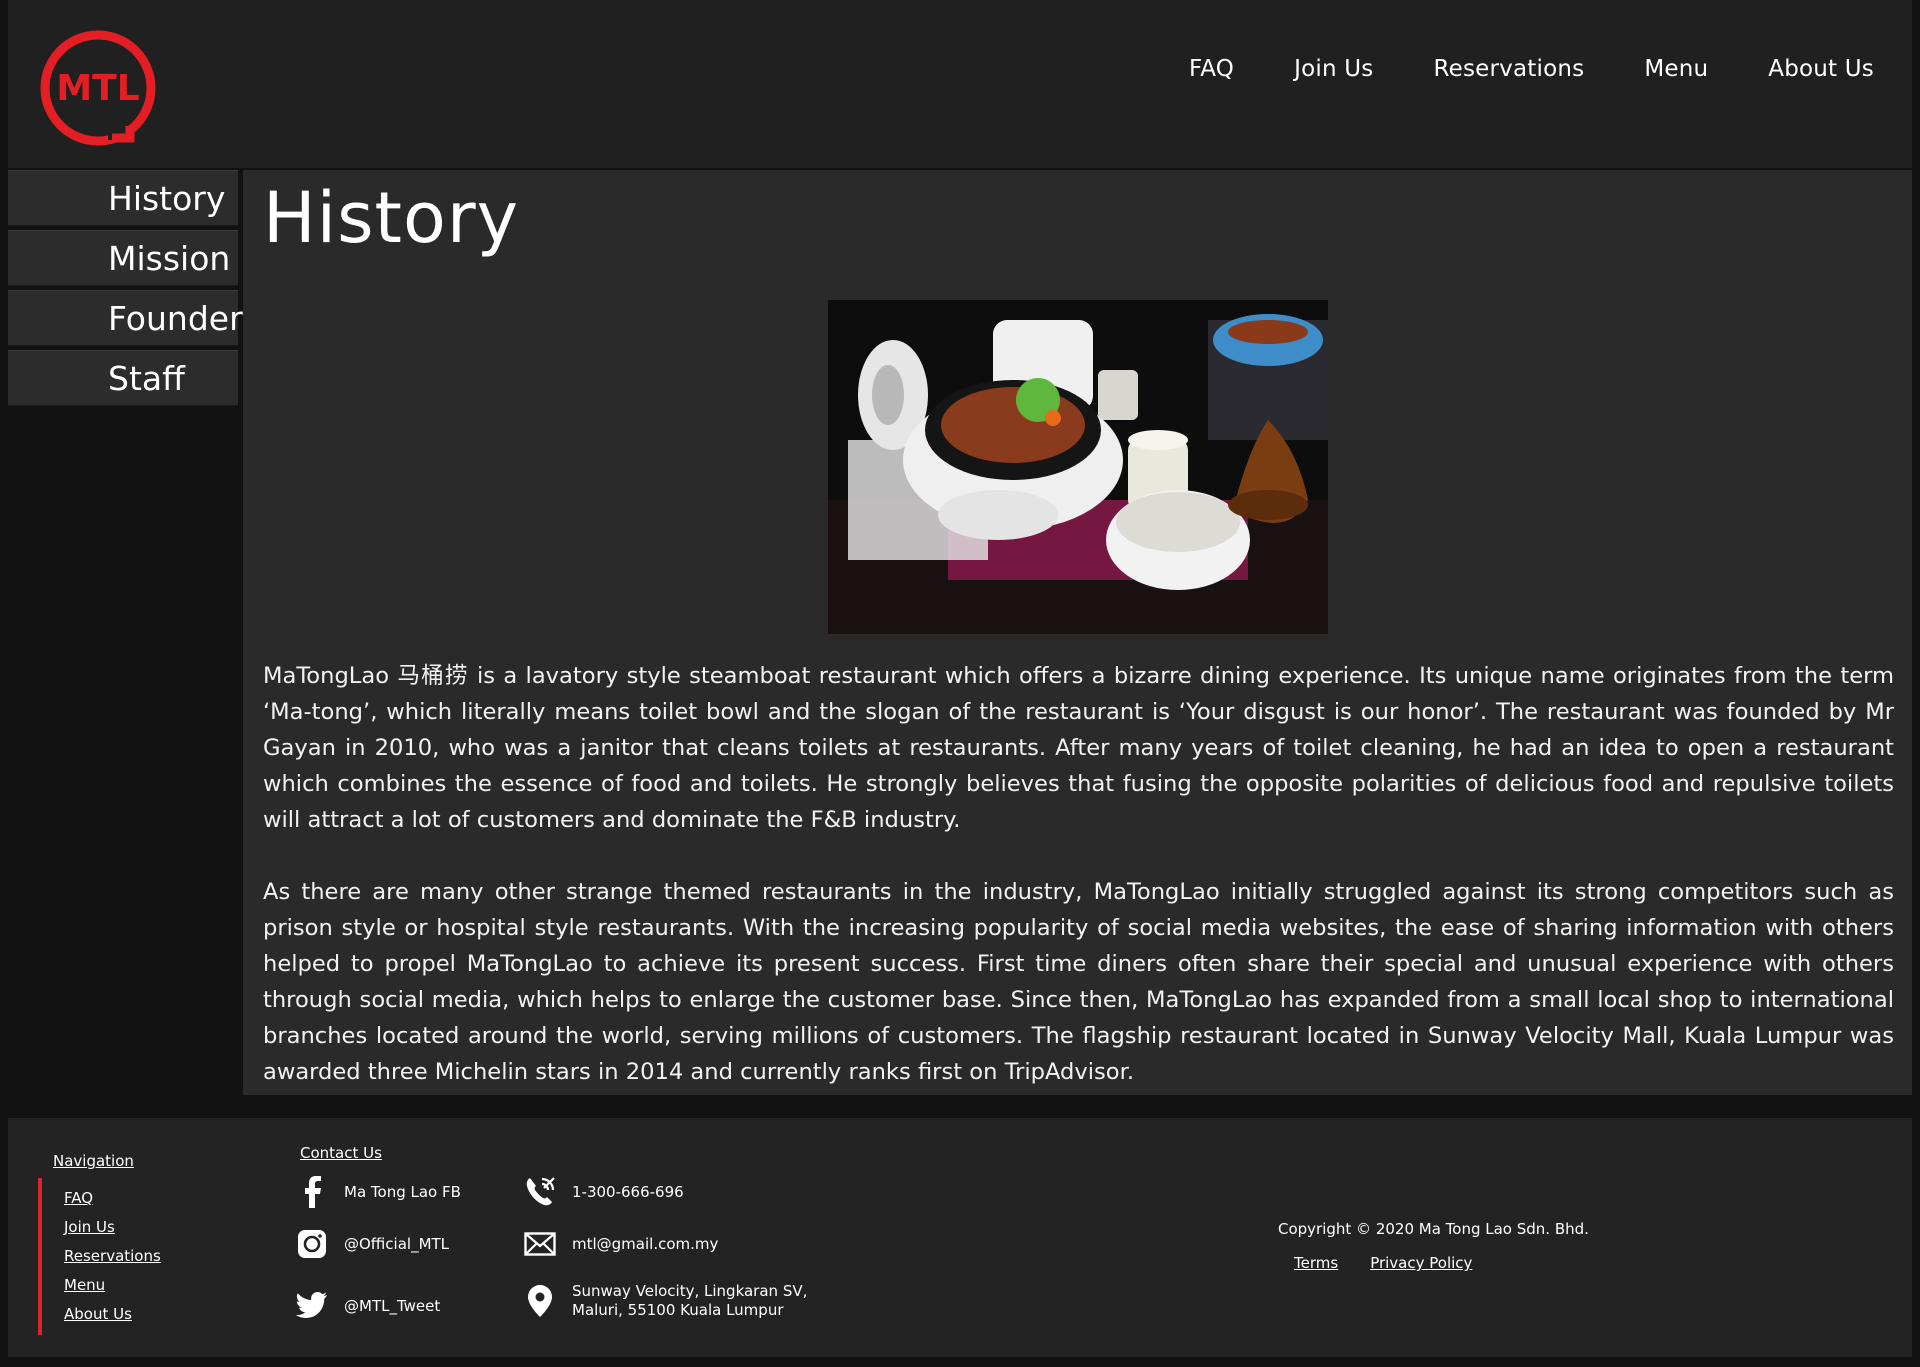 Image resolution: width=1920 pixels, height=1367 pixels. Describe the element at coordinates (312, 1306) in the screenshot. I see `twitter-icon` at that location.